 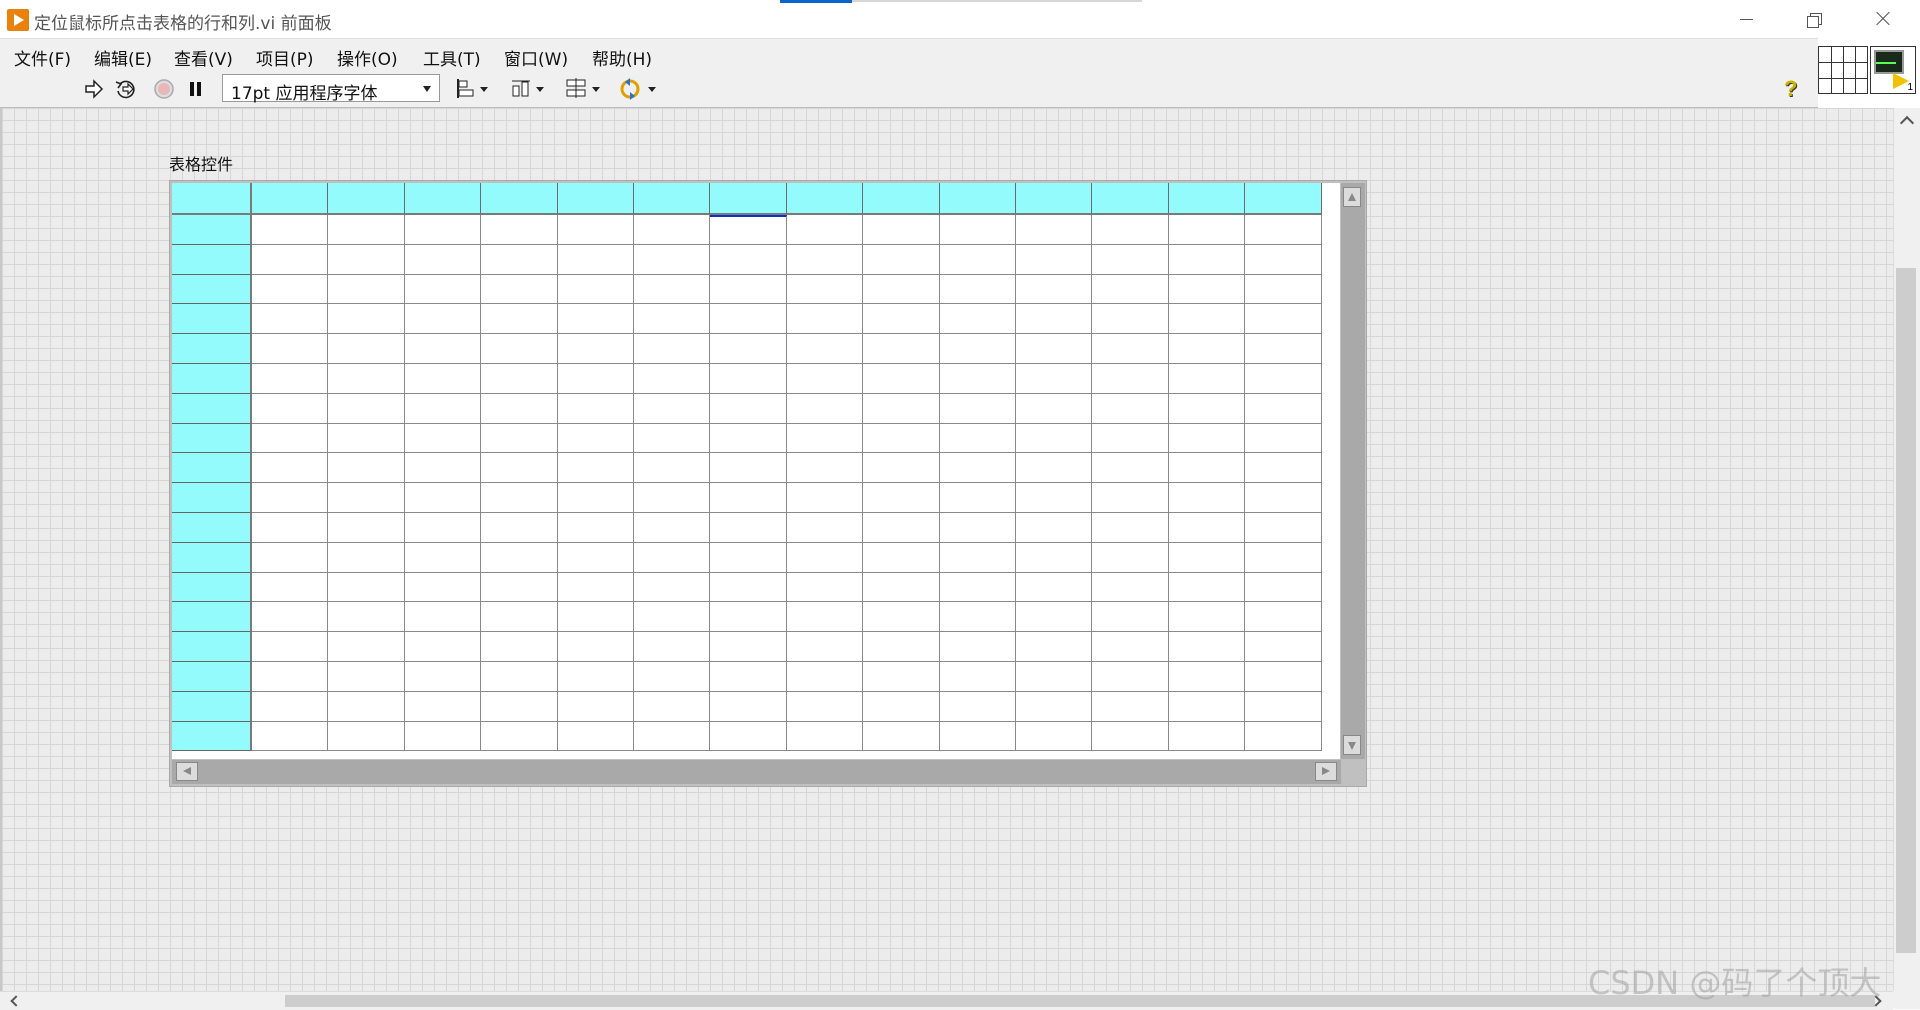 What do you see at coordinates (1882, 19) in the screenshot?
I see `close-button` at bounding box center [1882, 19].